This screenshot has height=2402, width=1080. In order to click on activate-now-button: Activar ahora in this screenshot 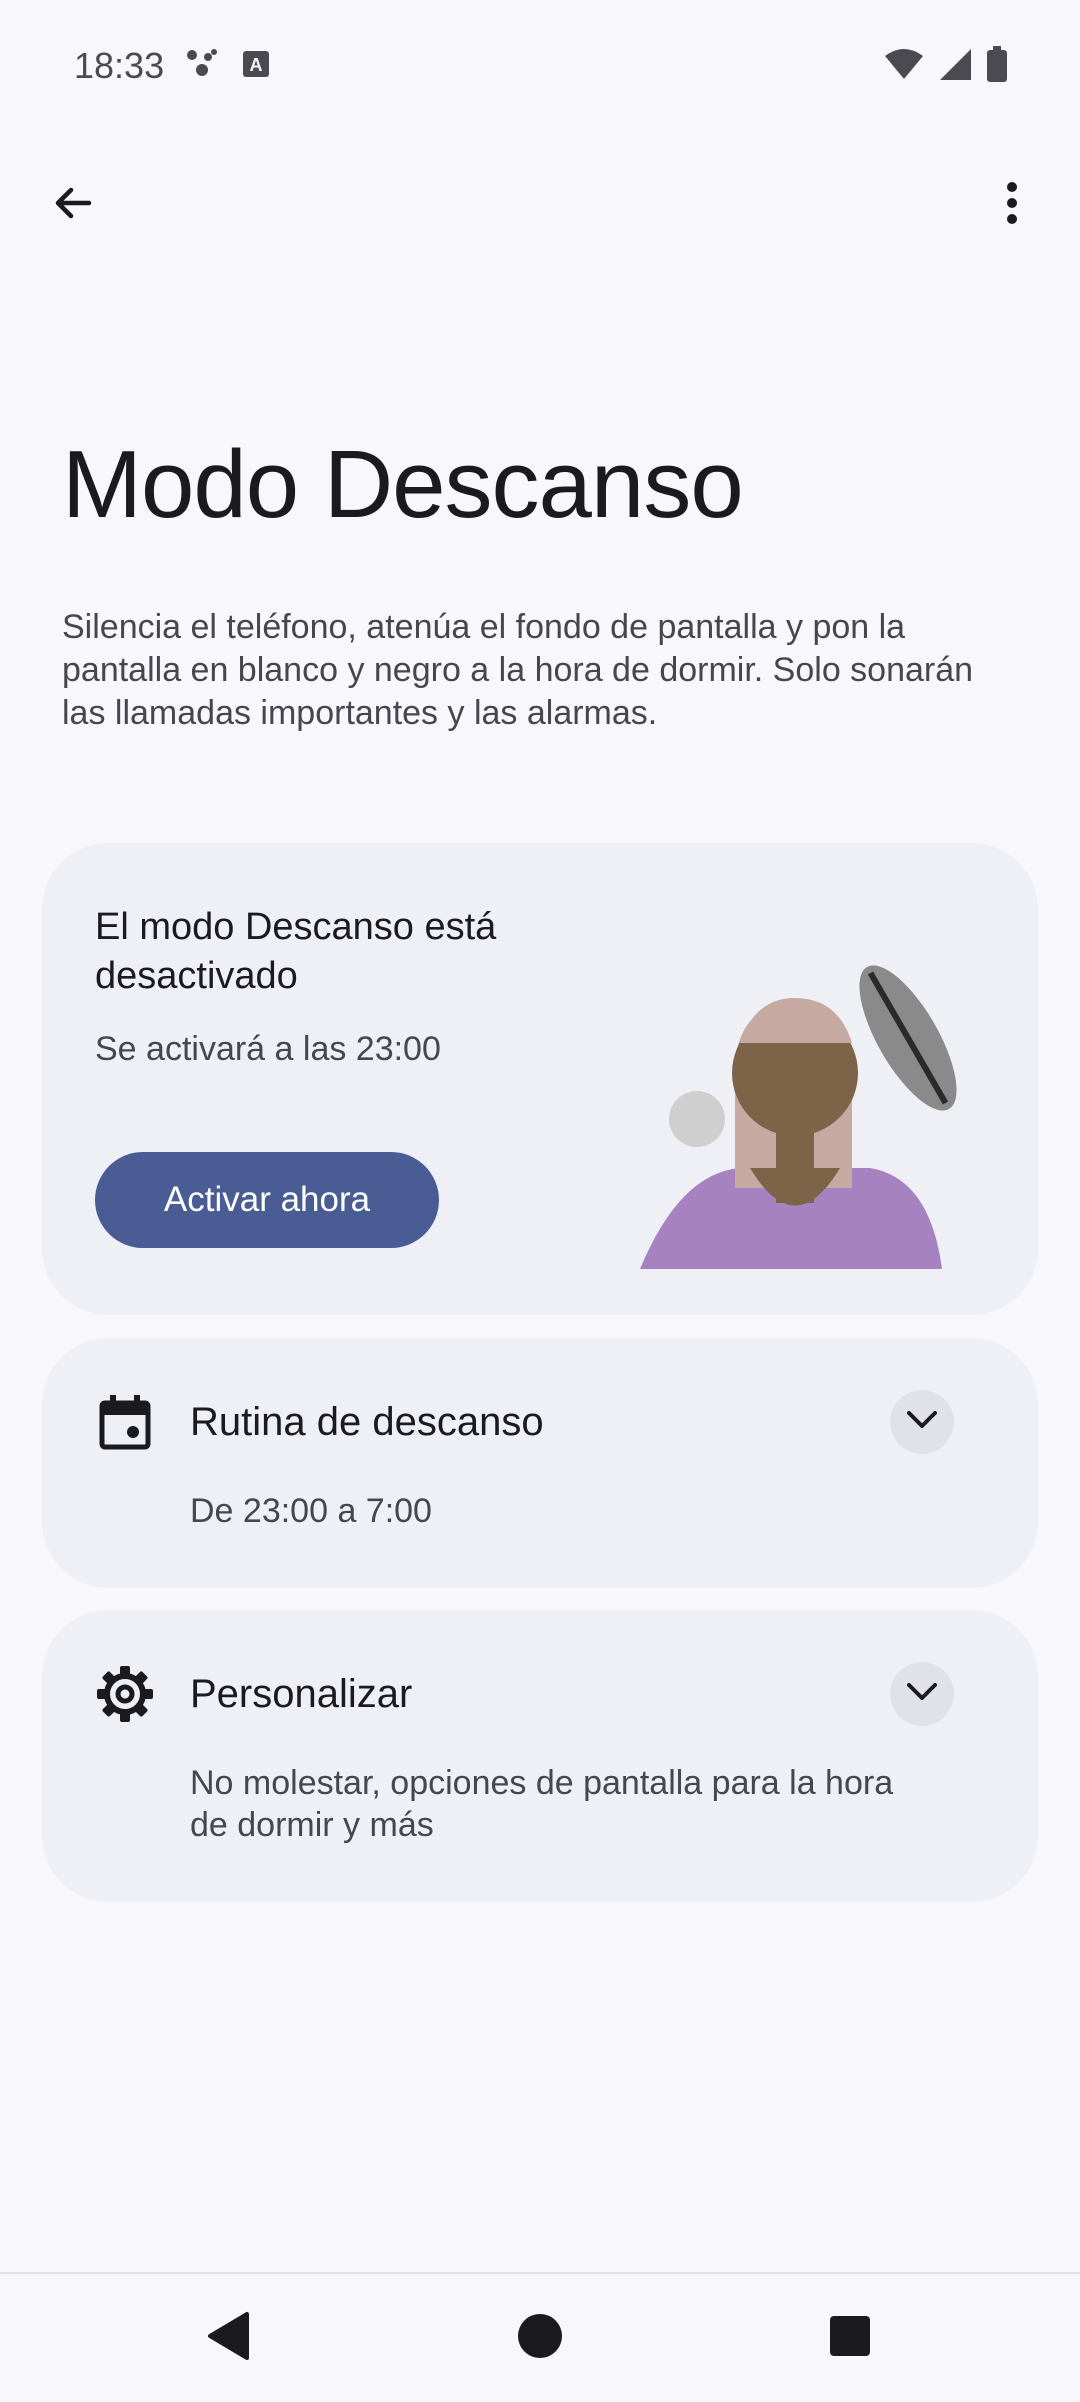, I will do `click(267, 1200)`.